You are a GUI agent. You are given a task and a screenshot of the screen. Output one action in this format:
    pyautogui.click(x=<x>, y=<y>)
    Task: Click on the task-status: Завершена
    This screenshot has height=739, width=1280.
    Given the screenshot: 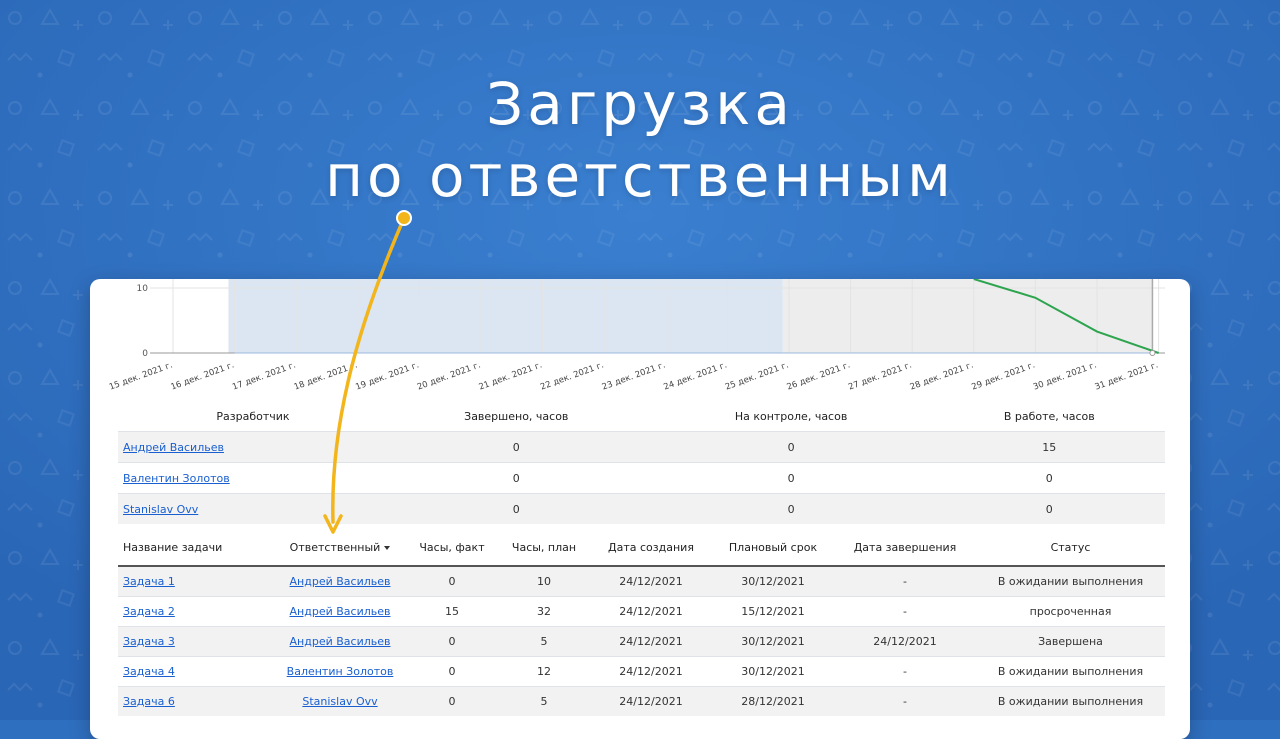 What is the action you would take?
    pyautogui.click(x=1070, y=641)
    